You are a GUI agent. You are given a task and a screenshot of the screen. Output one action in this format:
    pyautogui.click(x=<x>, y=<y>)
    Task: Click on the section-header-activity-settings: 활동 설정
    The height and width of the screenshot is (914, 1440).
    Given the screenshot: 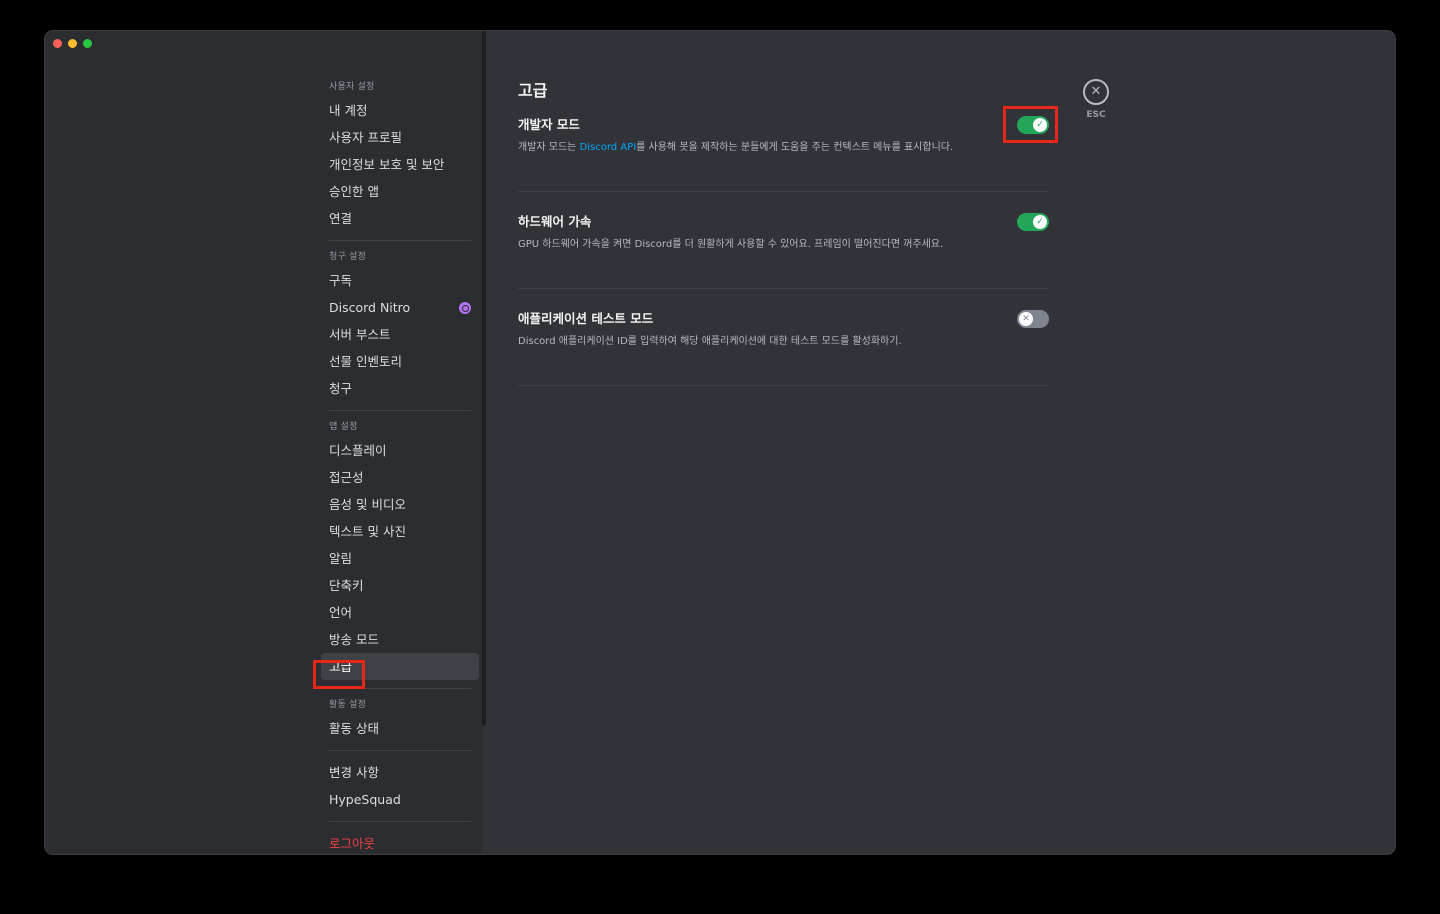 What is the action you would take?
    pyautogui.click(x=347, y=705)
    